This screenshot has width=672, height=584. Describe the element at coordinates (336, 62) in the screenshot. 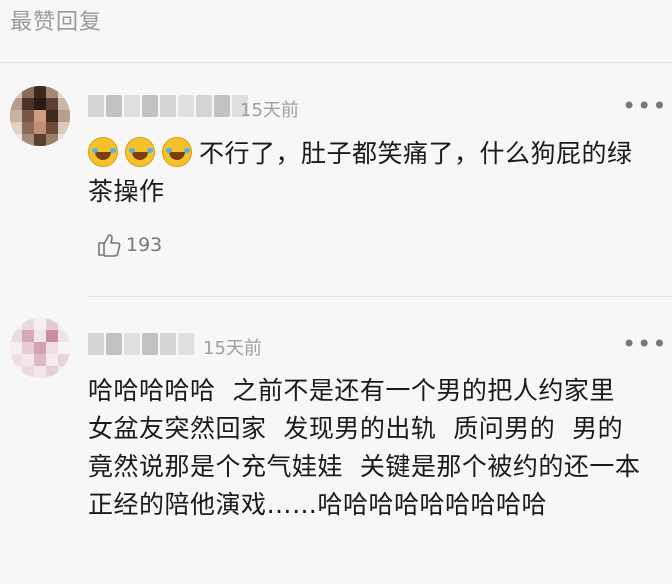

I see `top-divider` at that location.